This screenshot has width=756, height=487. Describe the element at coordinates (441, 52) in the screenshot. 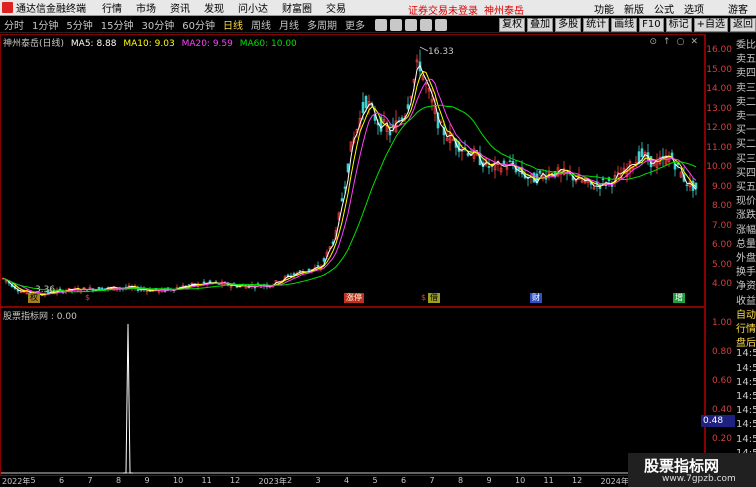

I see `high-price-label: 16.33` at that location.